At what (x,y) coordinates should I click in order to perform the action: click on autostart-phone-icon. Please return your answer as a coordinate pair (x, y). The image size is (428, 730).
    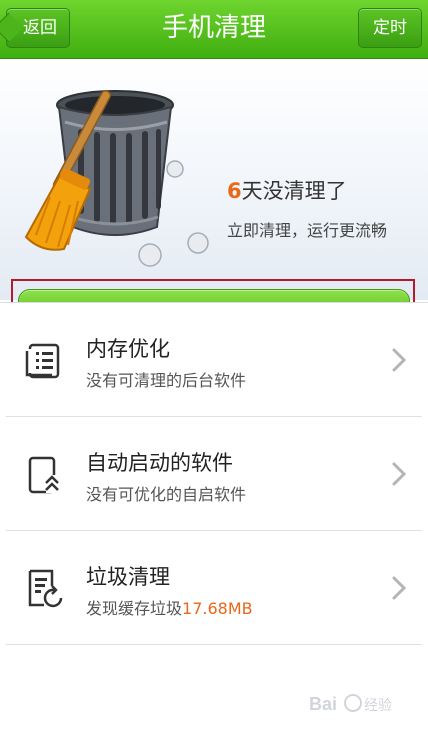
    Looking at the image, I should click on (44, 475).